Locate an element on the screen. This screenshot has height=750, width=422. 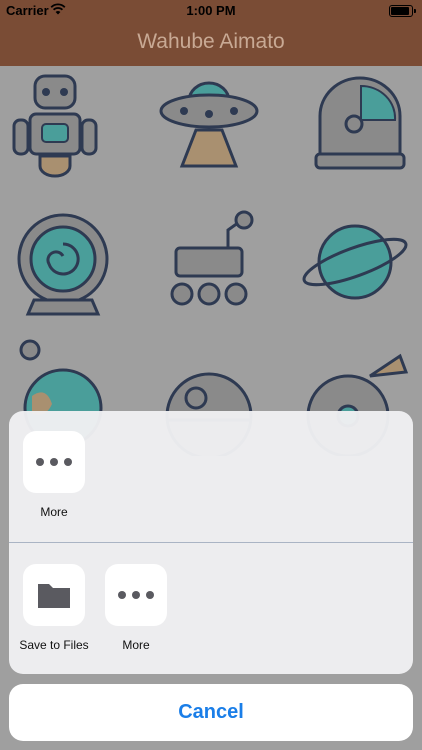
folder-icon is located at coordinates (54, 596).